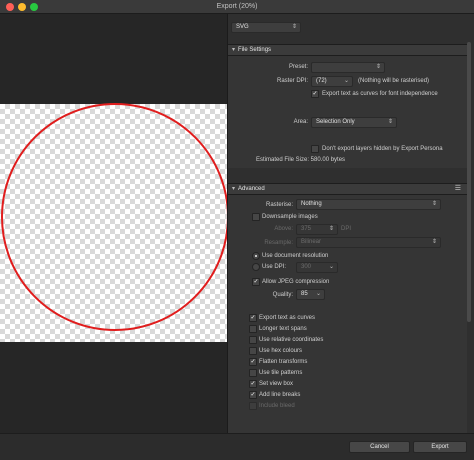 This screenshot has height=460, width=474. I want to click on above-dpi-unit: DPI, so click(346, 229).